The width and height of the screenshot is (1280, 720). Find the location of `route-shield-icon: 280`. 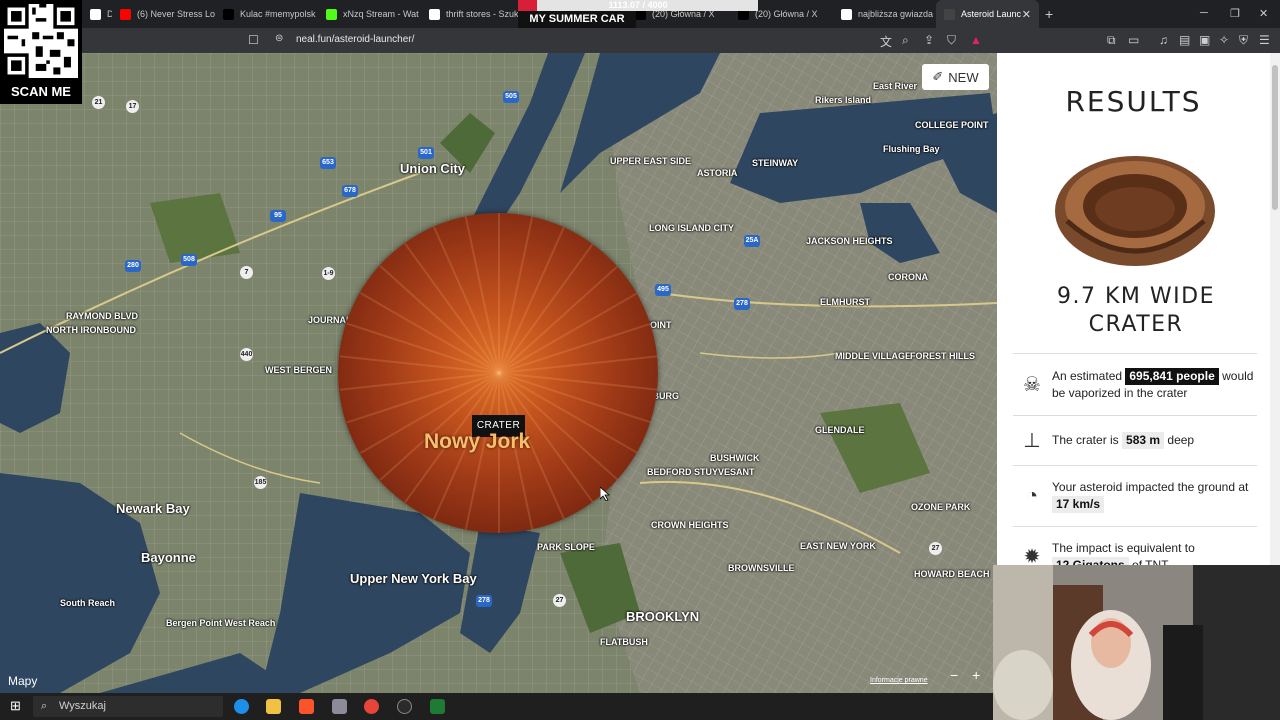

route-shield-icon: 280 is located at coordinates (133, 266).